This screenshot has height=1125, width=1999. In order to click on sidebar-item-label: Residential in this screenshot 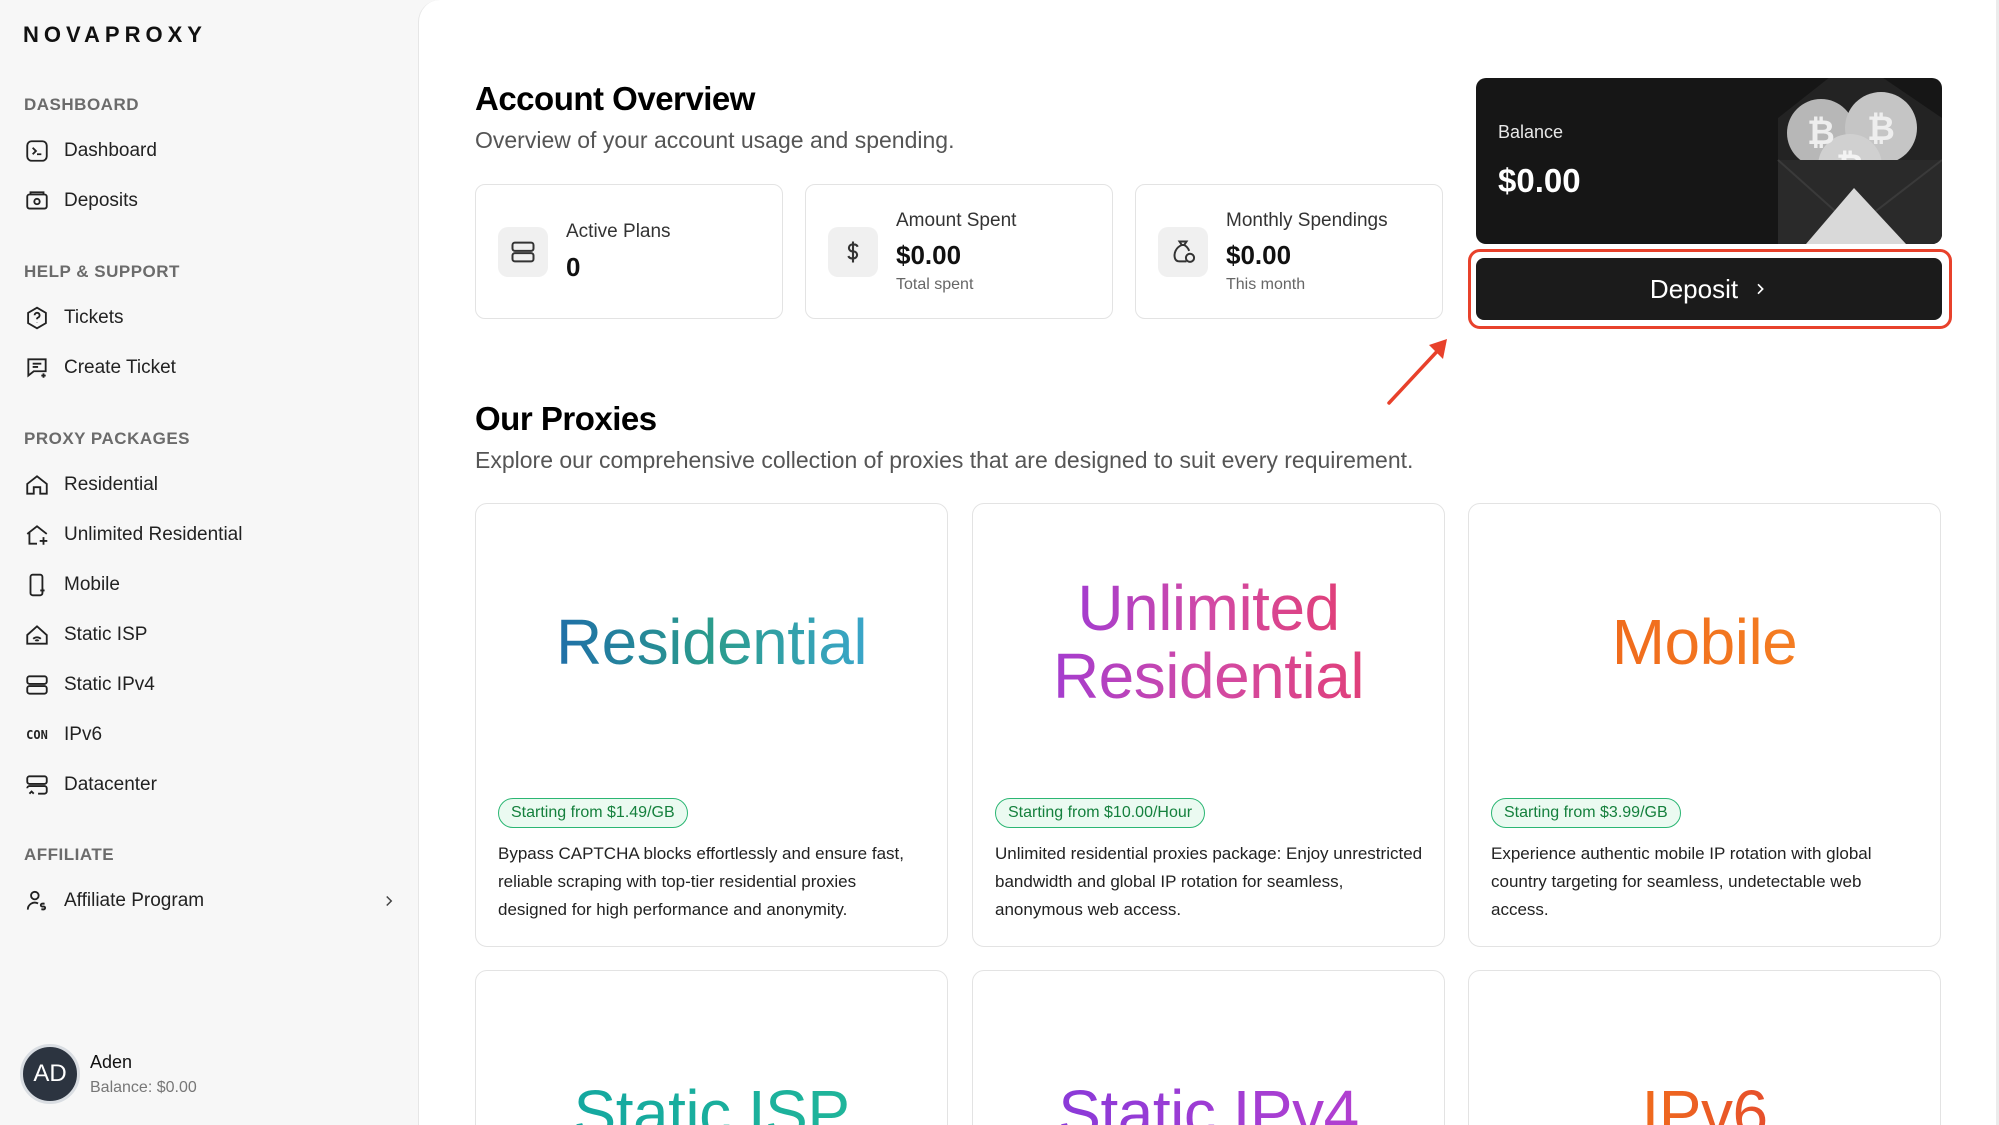, I will do `click(111, 484)`.